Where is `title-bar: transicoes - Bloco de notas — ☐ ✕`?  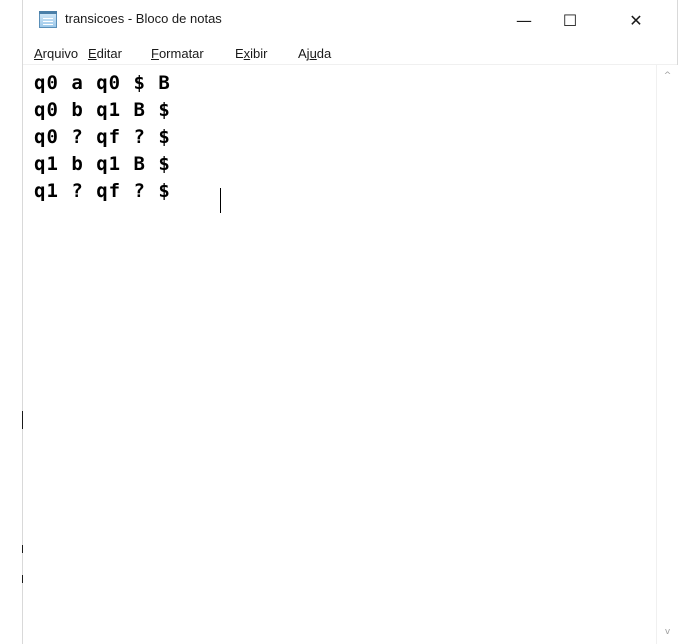
title-bar: transicoes - Bloco de notas — ☐ ✕ is located at coordinates (350, 22).